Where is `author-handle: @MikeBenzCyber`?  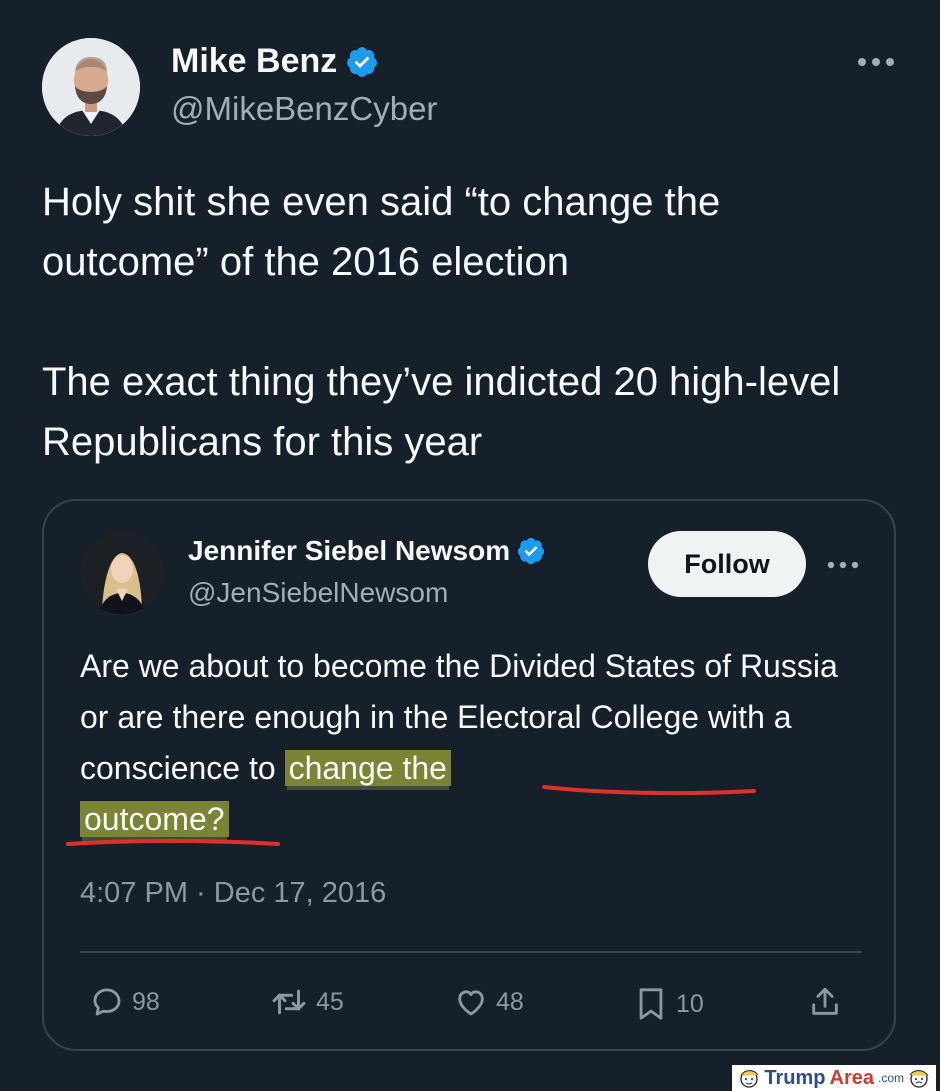 author-handle: @MikeBenzCyber is located at coordinates (304, 109).